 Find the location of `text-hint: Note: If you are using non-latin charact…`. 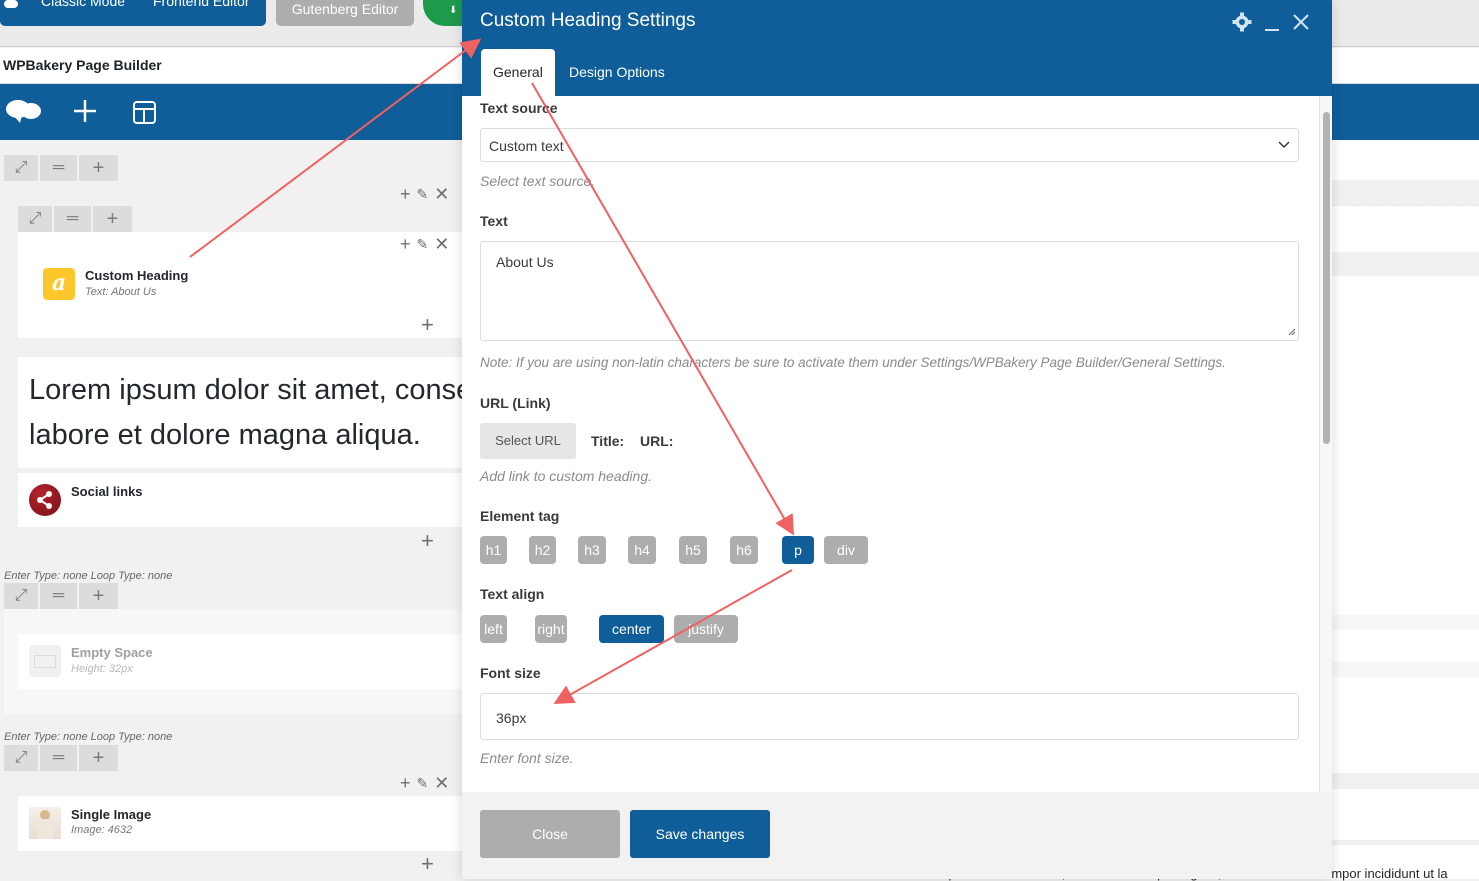

text-hint: Note: If you are using non-latin charact… is located at coordinates (853, 362).